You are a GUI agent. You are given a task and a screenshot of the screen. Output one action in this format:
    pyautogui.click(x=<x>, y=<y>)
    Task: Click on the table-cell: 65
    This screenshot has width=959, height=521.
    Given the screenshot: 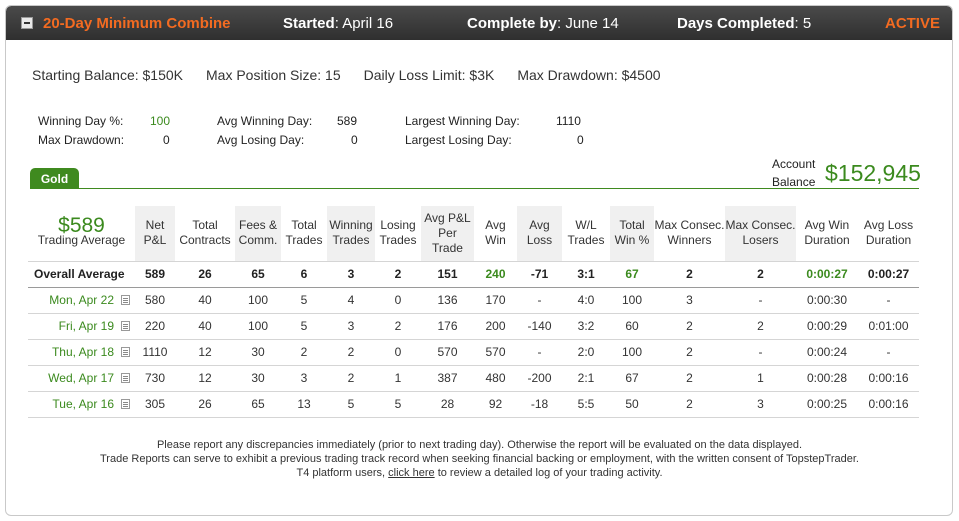 What is the action you would take?
    pyautogui.click(x=258, y=404)
    